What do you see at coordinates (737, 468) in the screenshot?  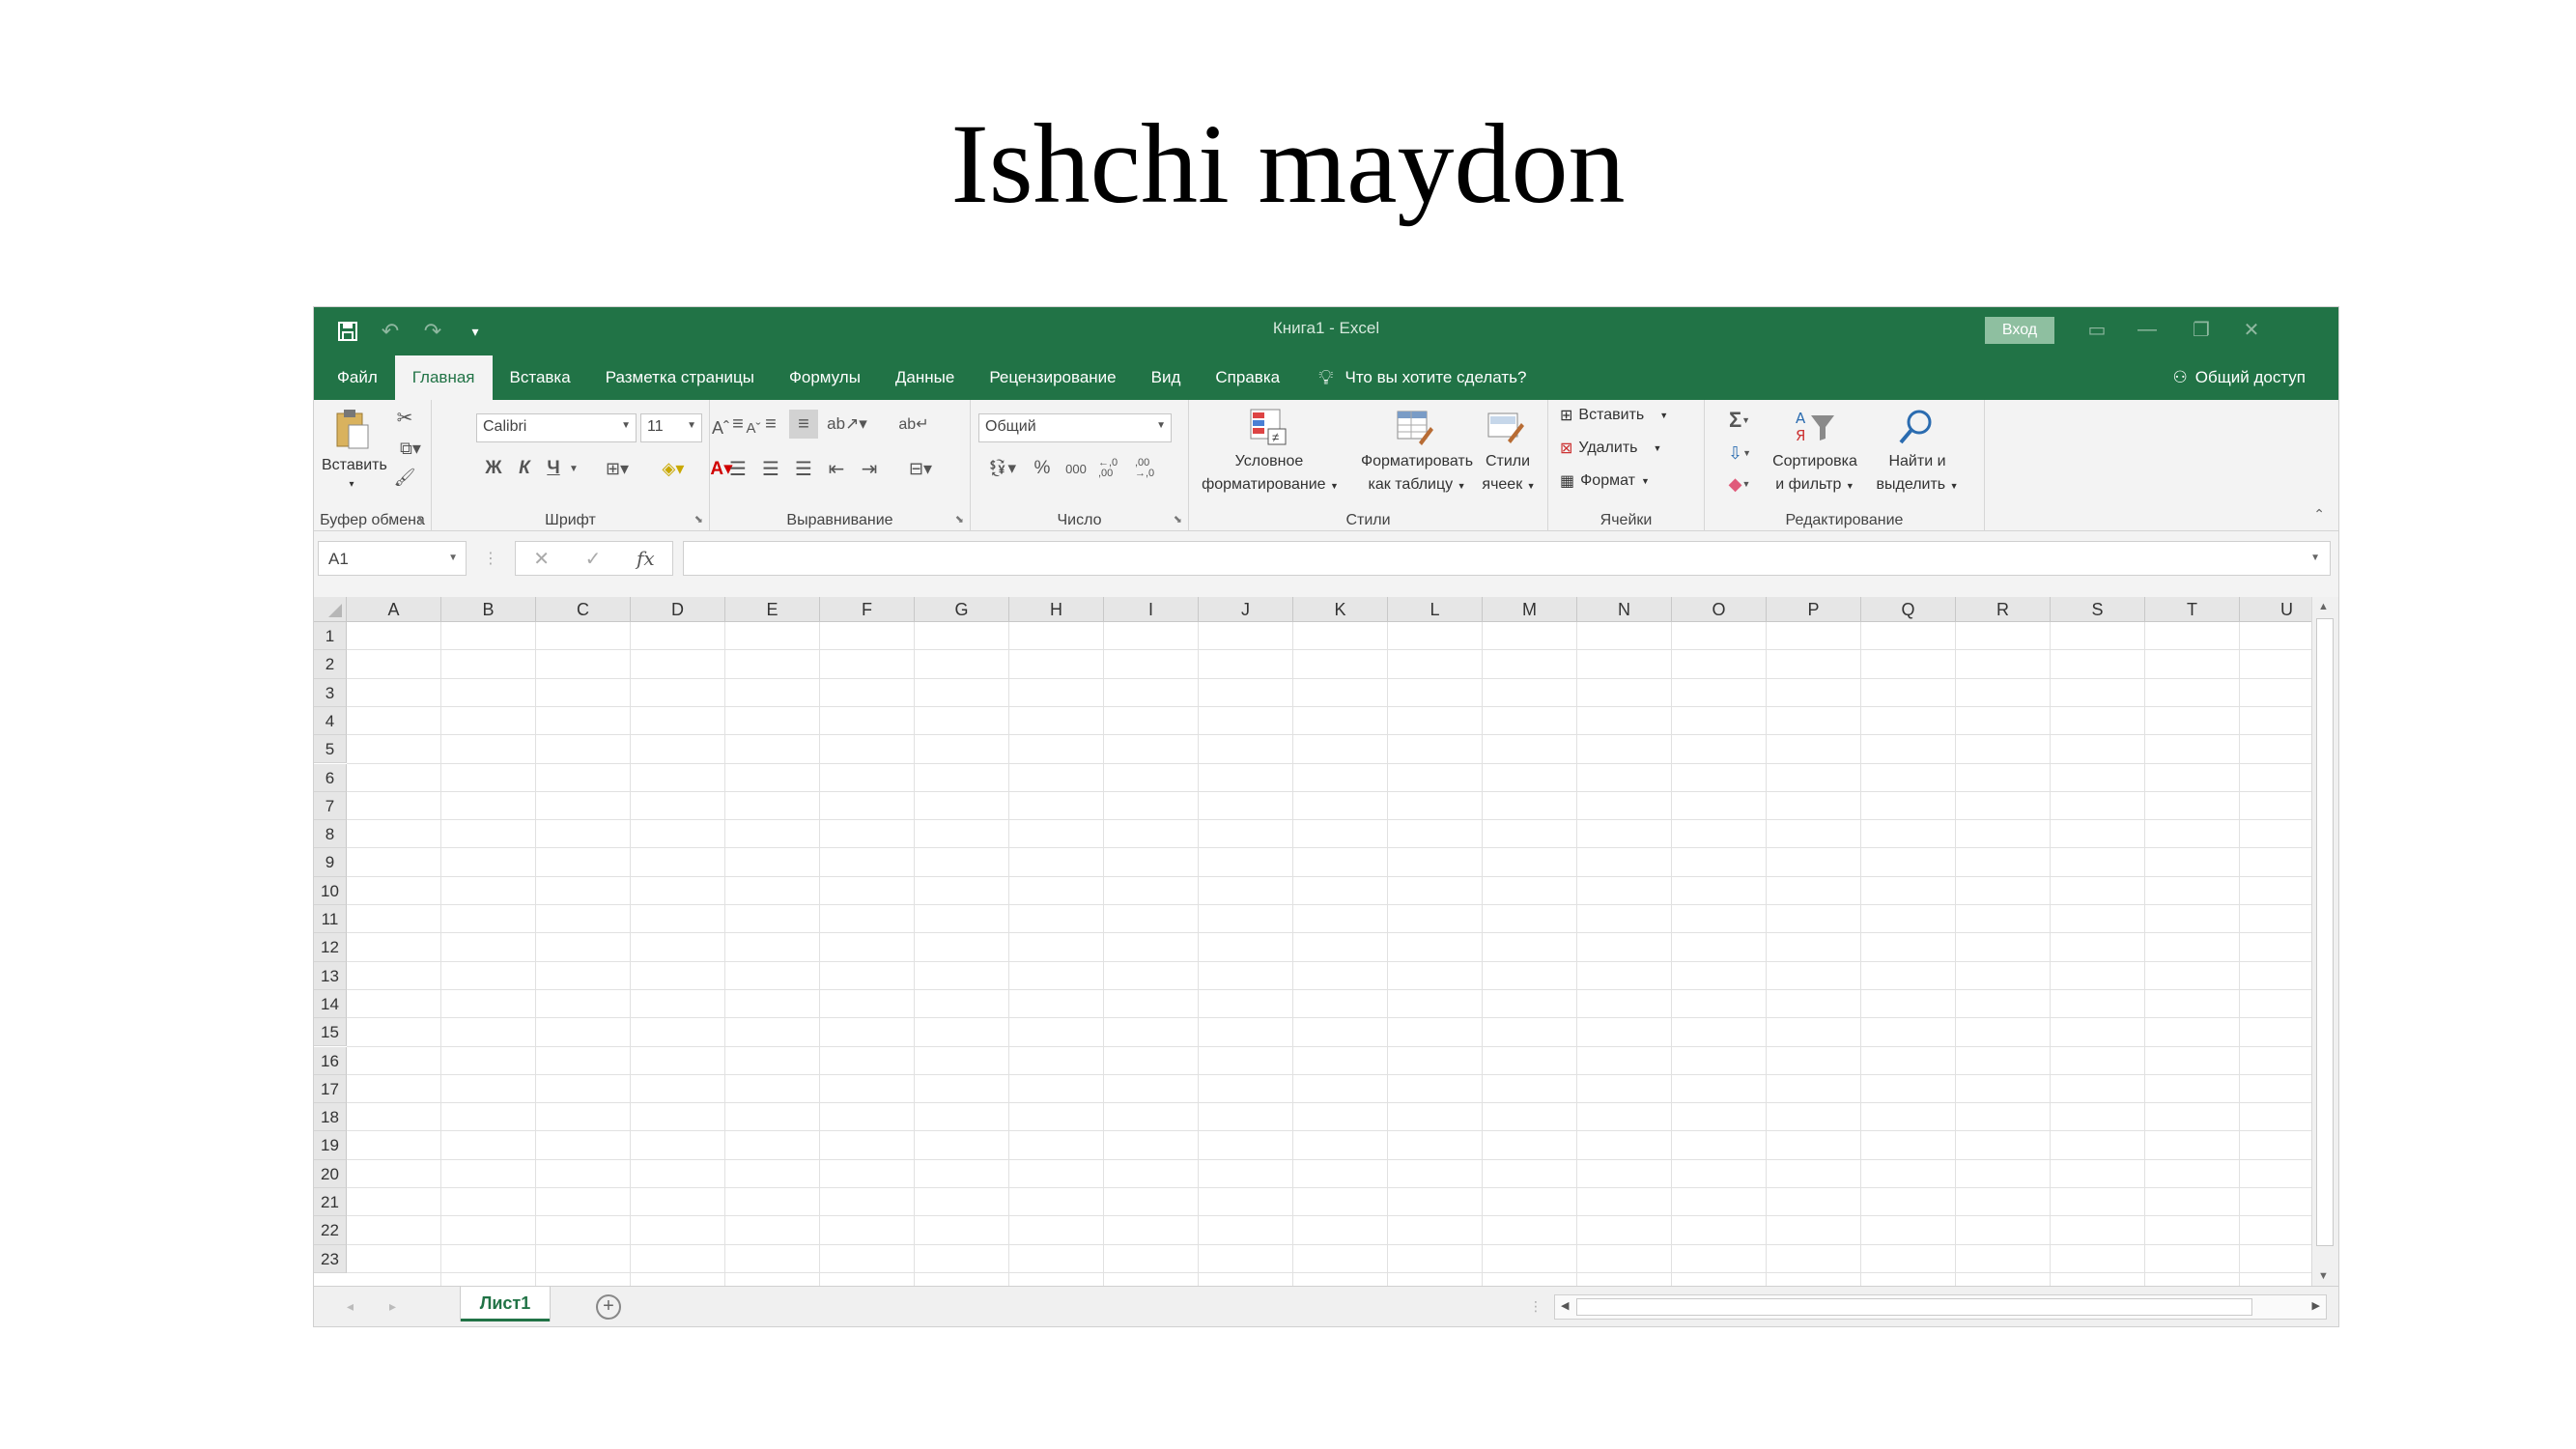 I see `align-left-icon: ☰` at bounding box center [737, 468].